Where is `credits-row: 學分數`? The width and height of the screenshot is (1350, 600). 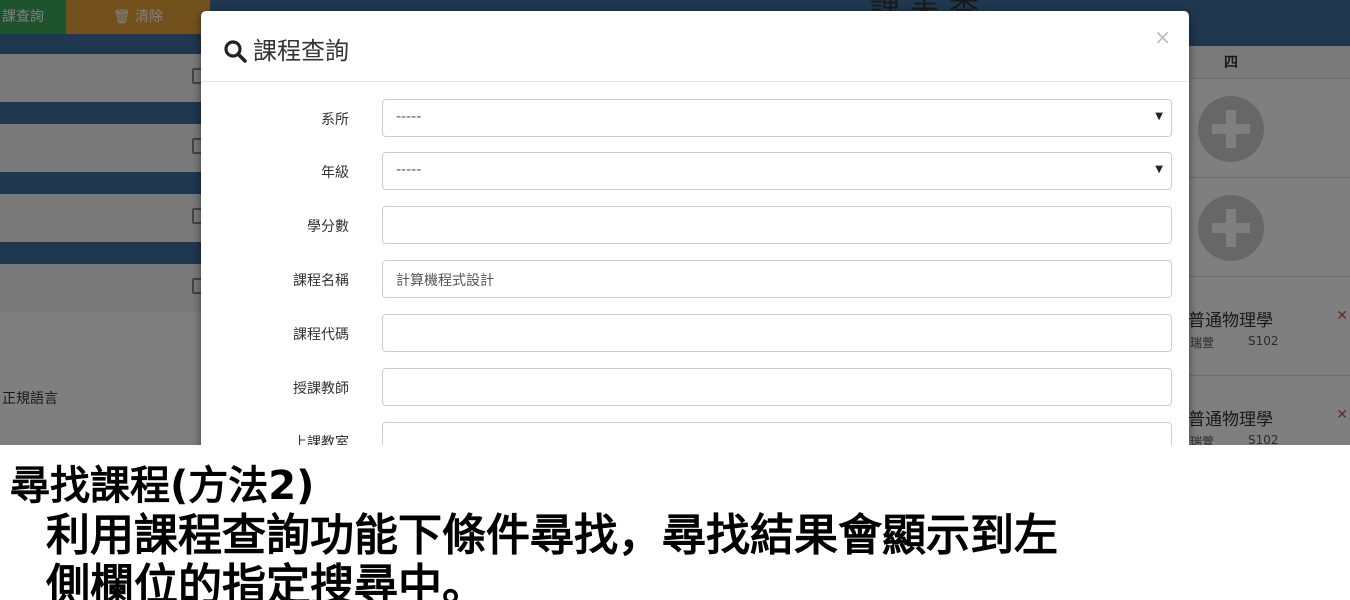 credits-row: 學分數 is located at coordinates (695, 225).